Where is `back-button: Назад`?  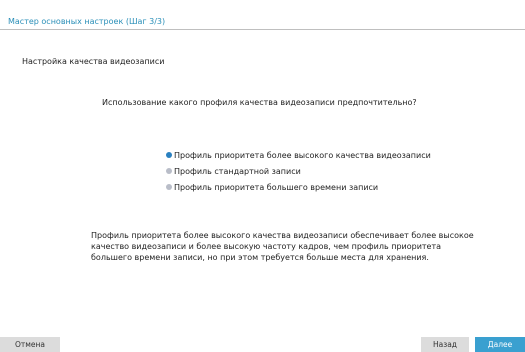 back-button: Назад is located at coordinates (445, 344).